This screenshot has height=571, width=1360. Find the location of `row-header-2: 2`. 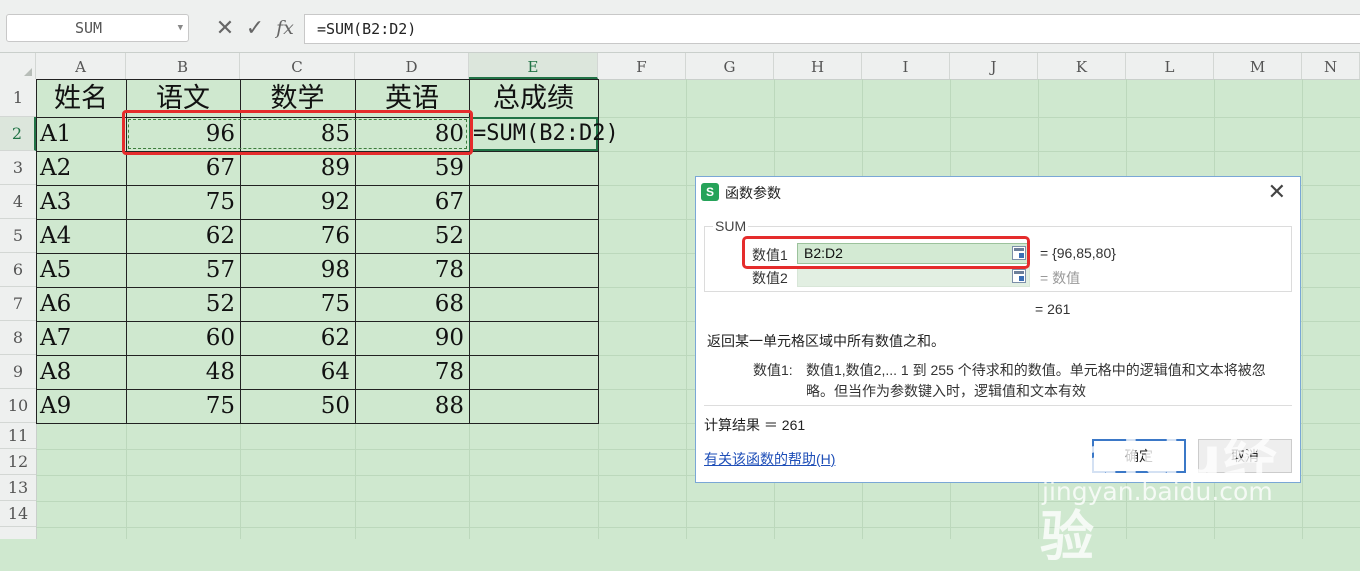

row-header-2: 2 is located at coordinates (18, 134).